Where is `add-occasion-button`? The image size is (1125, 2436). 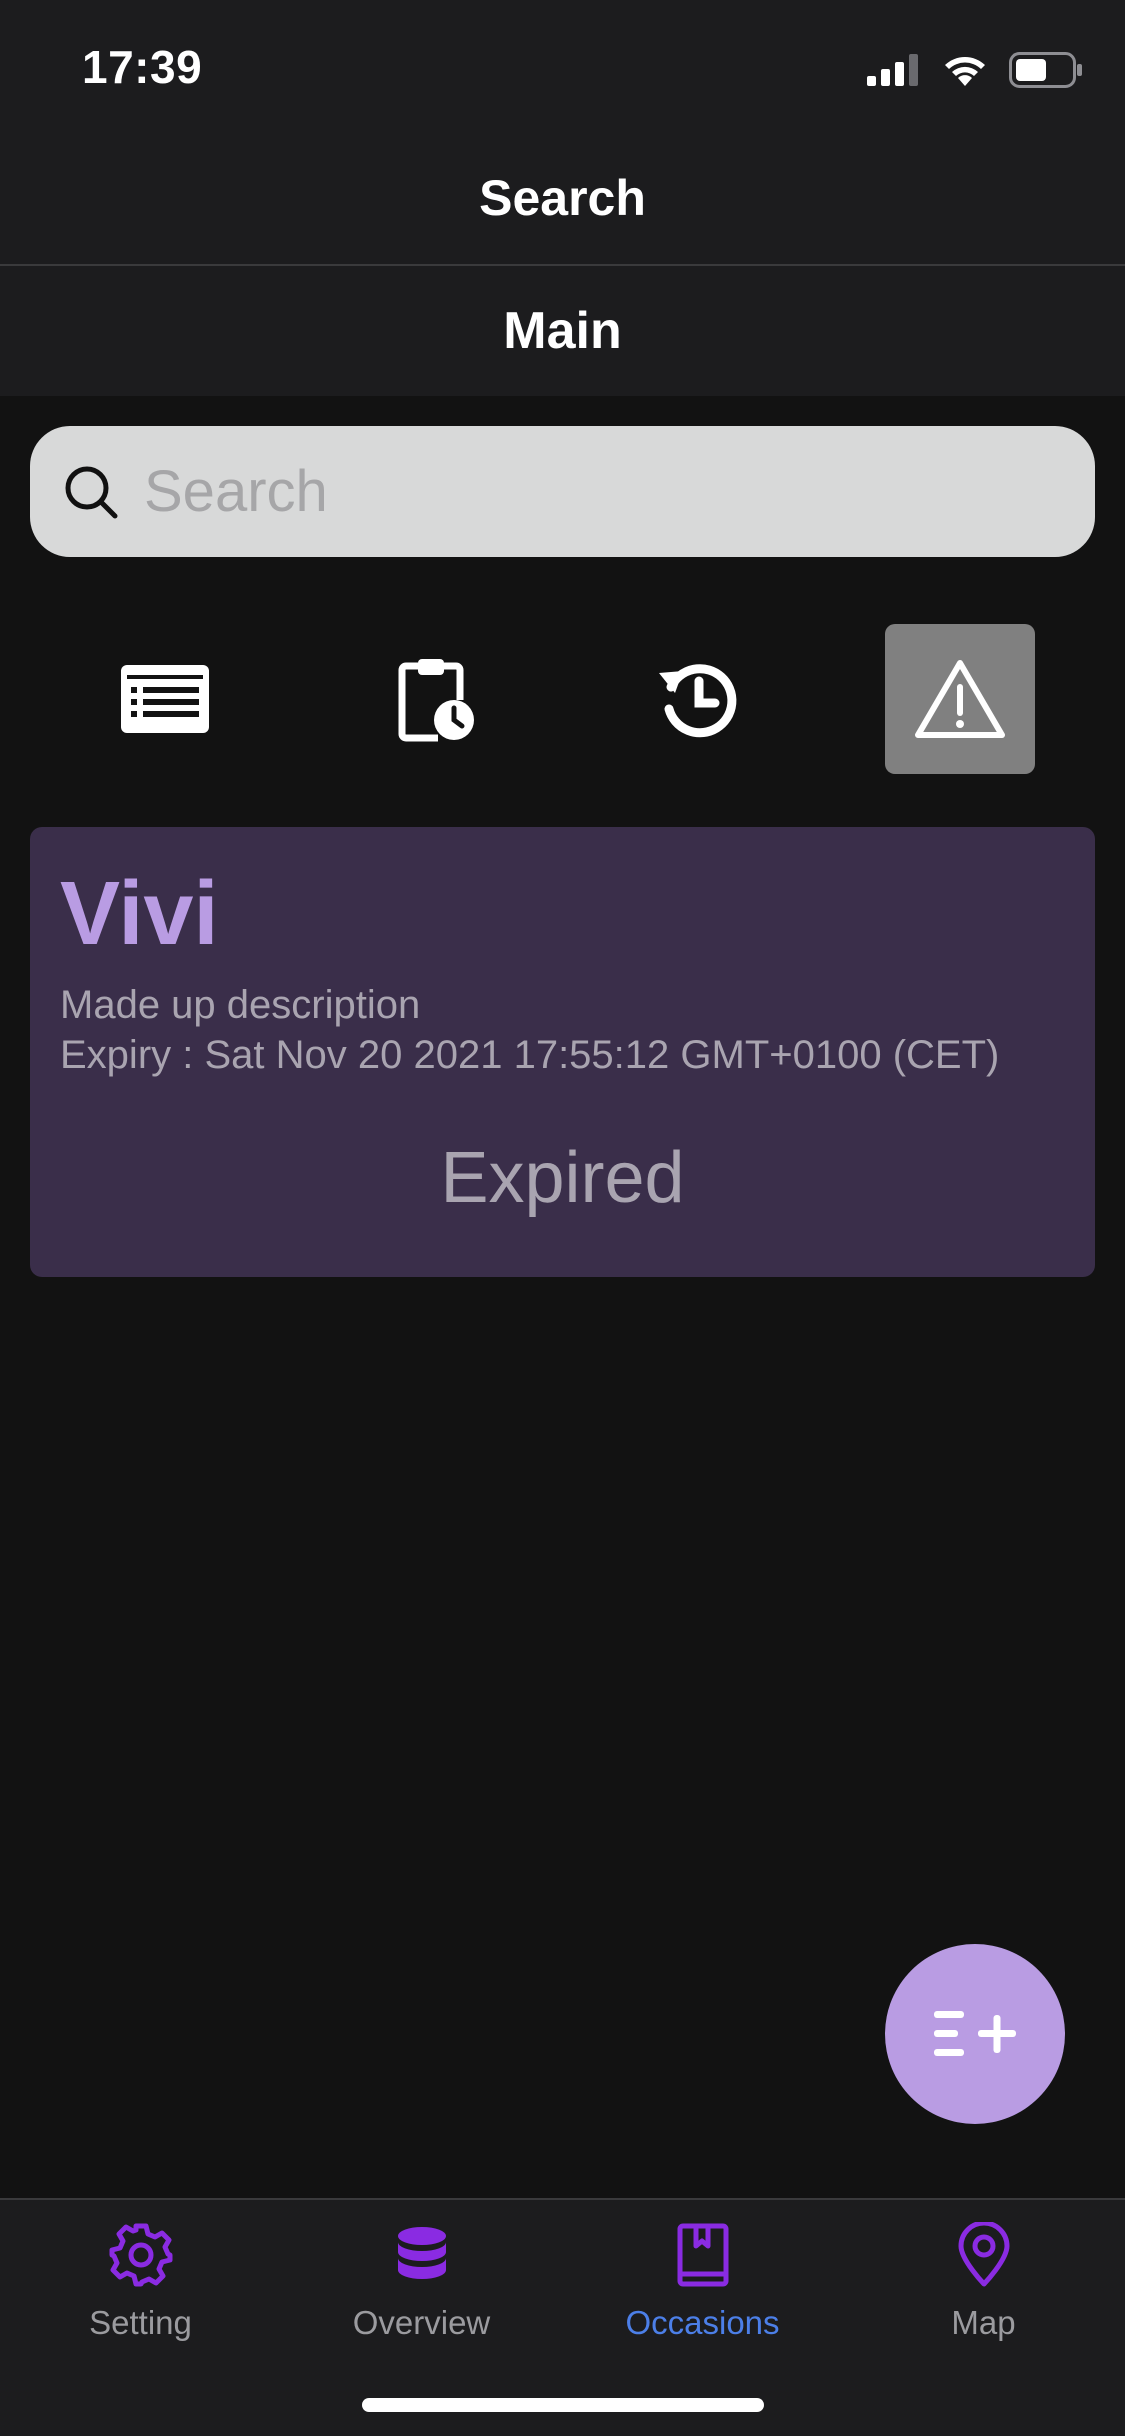
add-occasion-button is located at coordinates (975, 2034).